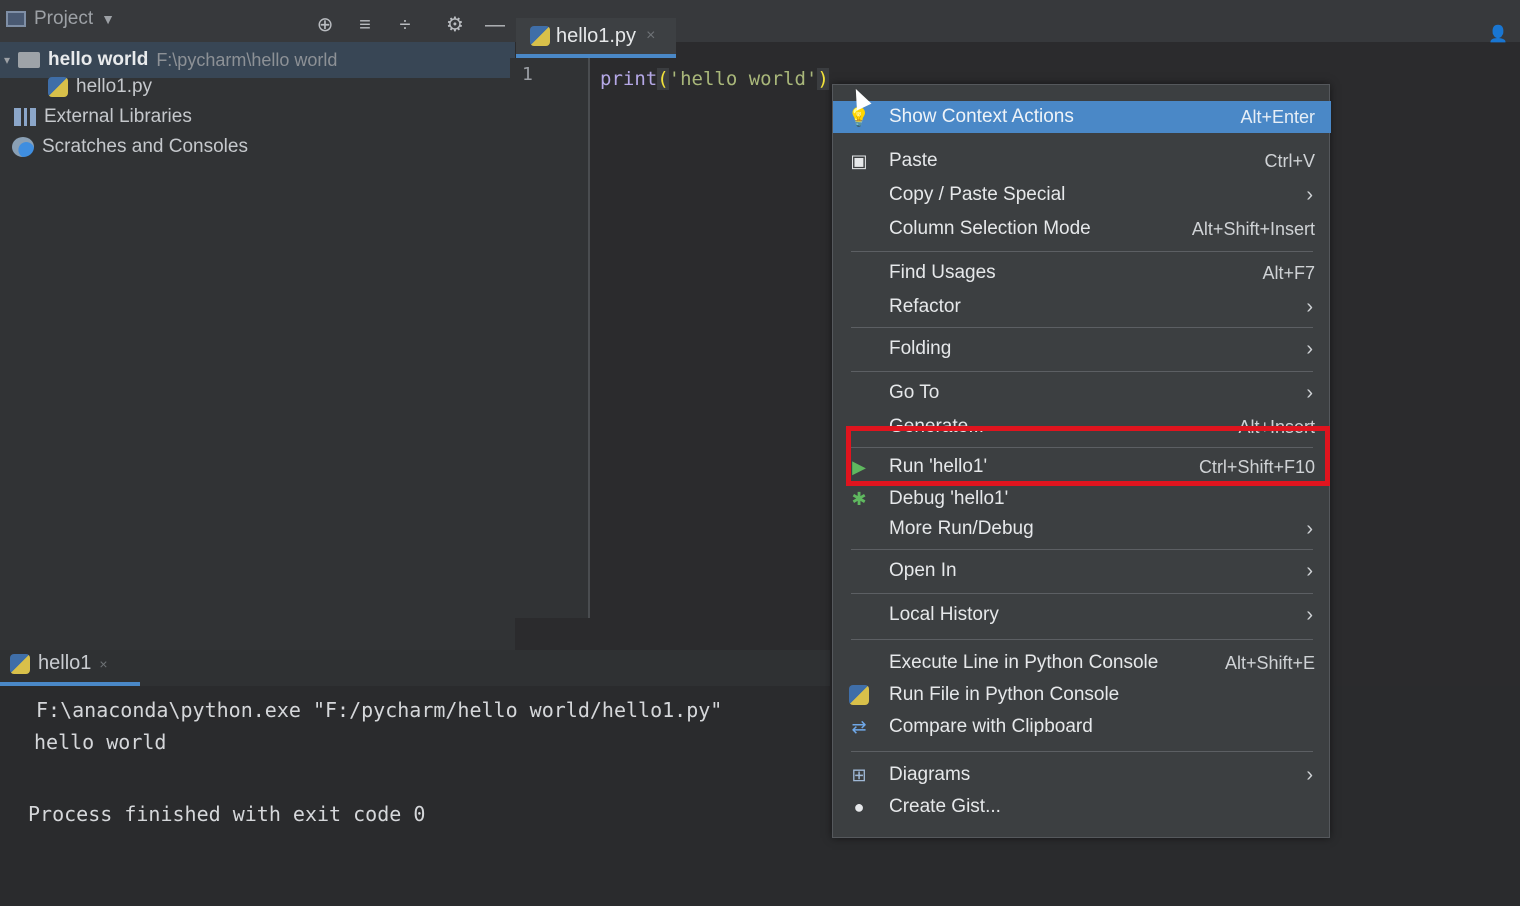  What do you see at coordinates (1082, 307) in the screenshot?
I see `menu-item-refactor: Refactor ›` at bounding box center [1082, 307].